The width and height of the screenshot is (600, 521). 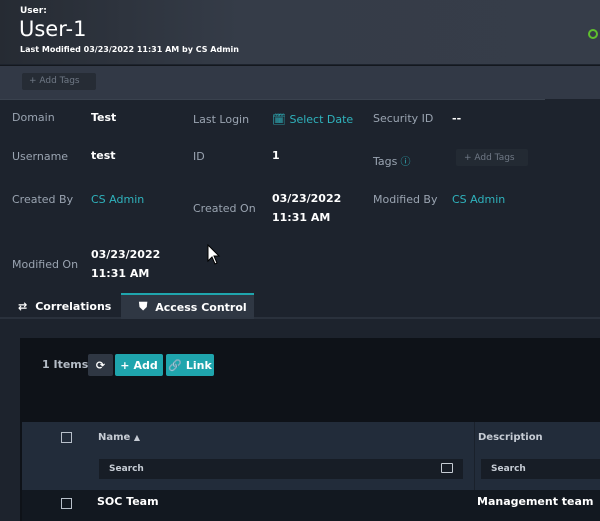 What do you see at coordinates (126, 254) in the screenshot?
I see `modified-on-date: 03/23/2022` at bounding box center [126, 254].